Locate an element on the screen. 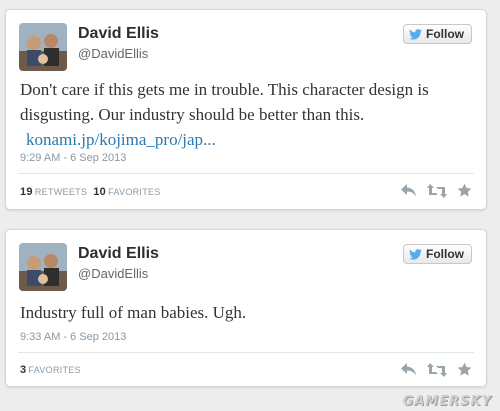 This screenshot has height=411, width=500. timestamp: 9:33 AM - 6 Sep 2013 is located at coordinates (73, 337).